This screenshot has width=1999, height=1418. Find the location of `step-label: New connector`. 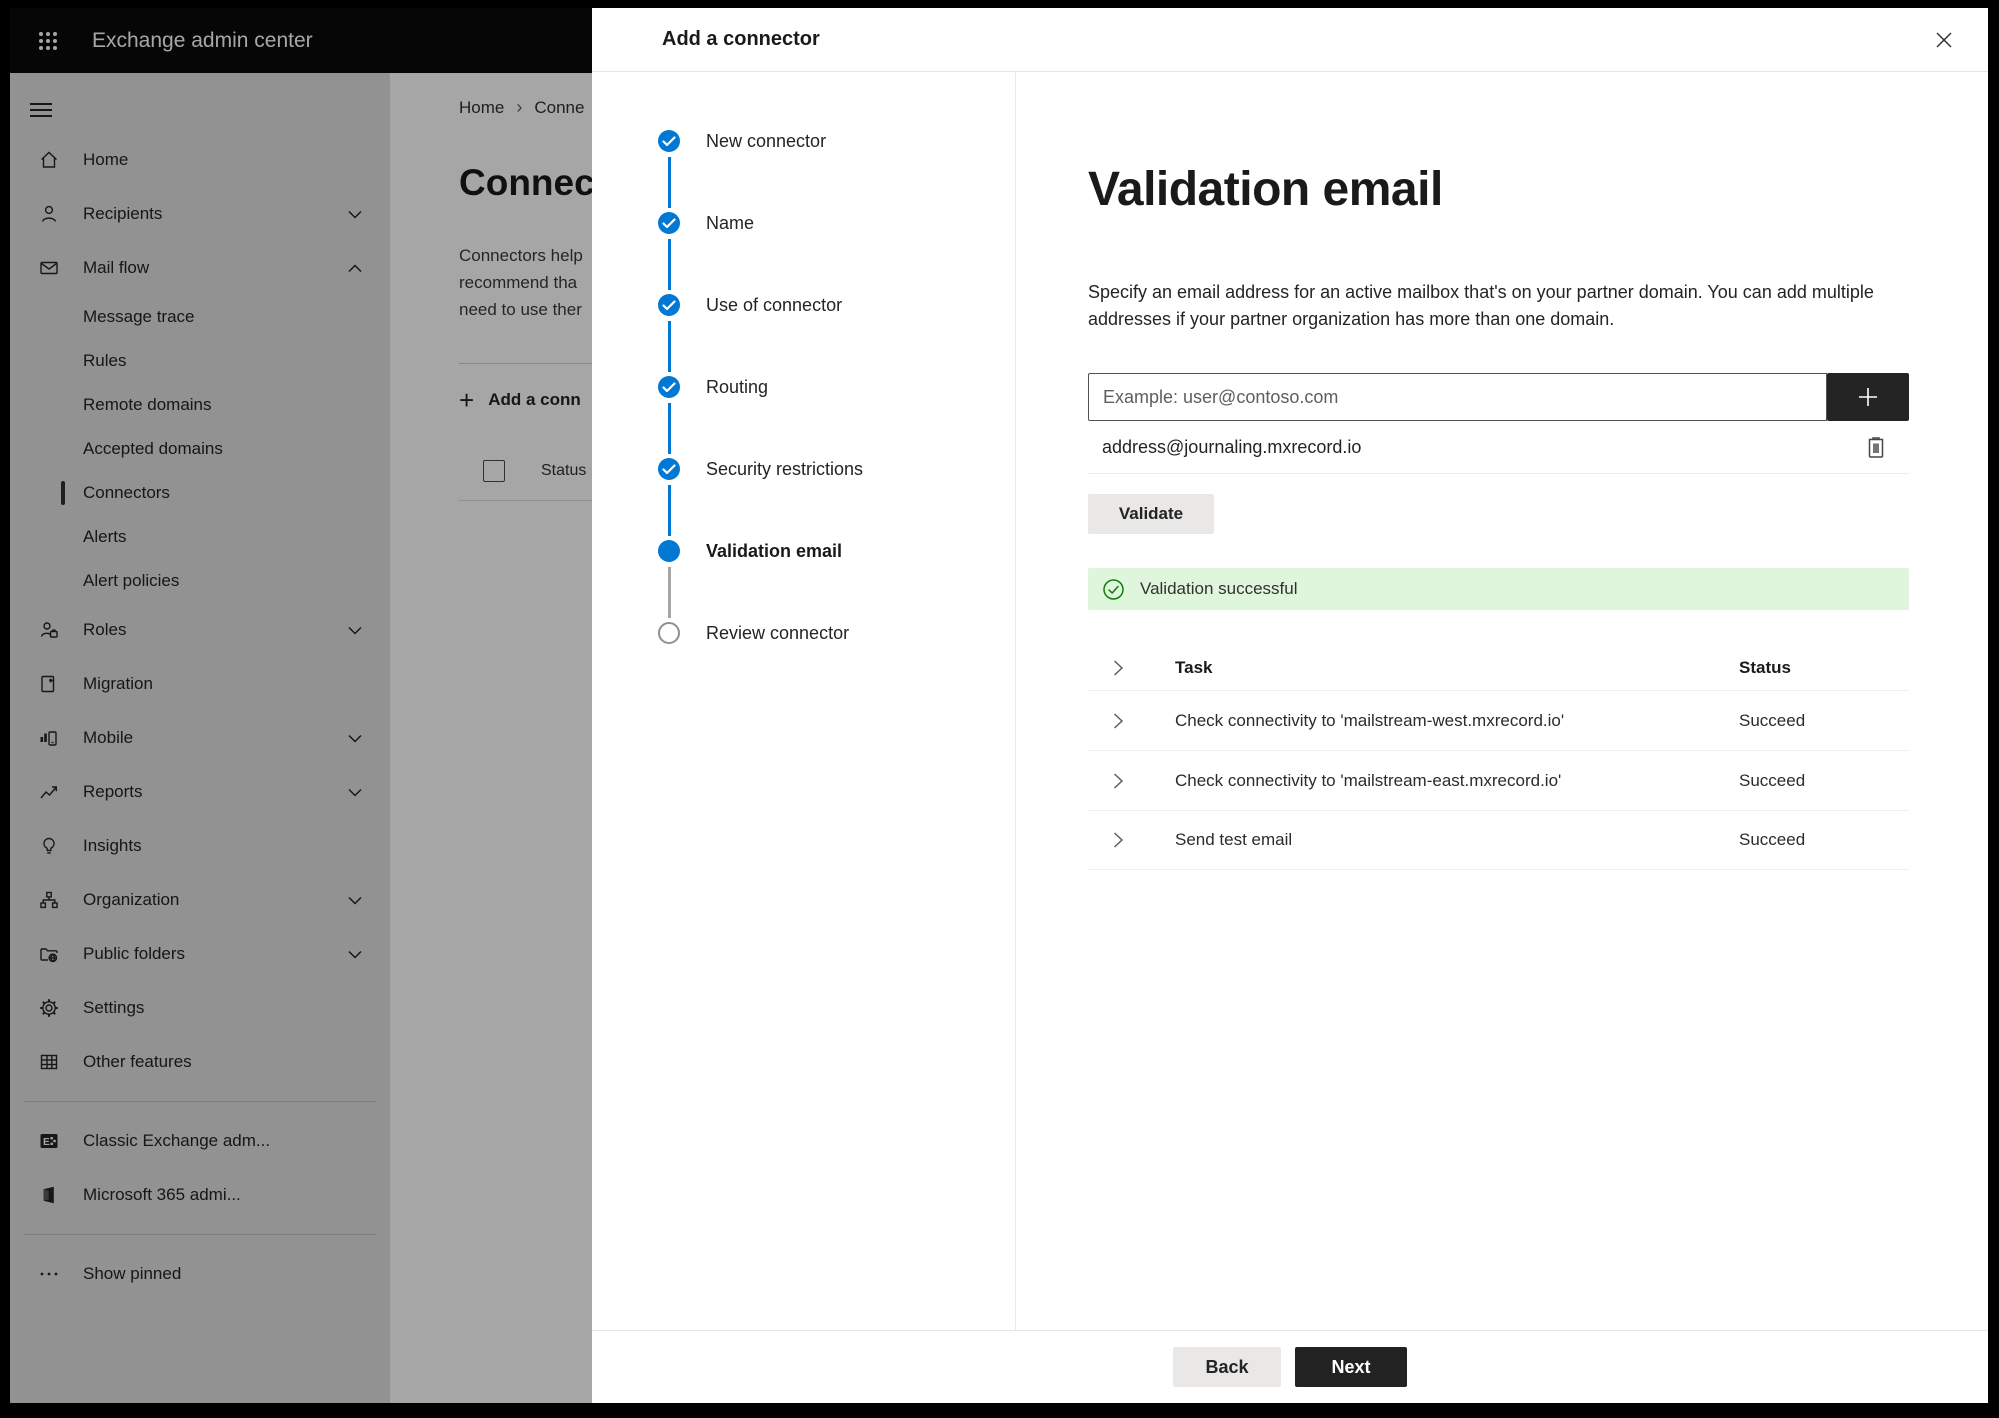

step-label: New connector is located at coordinates (766, 141).